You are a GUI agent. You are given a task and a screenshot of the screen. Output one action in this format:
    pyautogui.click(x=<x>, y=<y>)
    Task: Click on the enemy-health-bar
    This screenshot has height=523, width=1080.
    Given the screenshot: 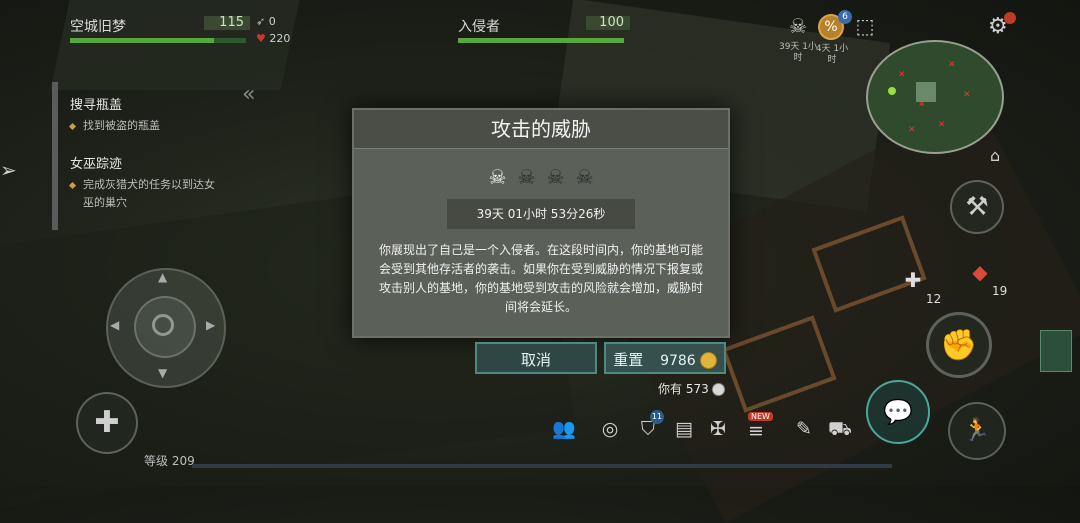 What is the action you would take?
    pyautogui.click(x=541, y=40)
    